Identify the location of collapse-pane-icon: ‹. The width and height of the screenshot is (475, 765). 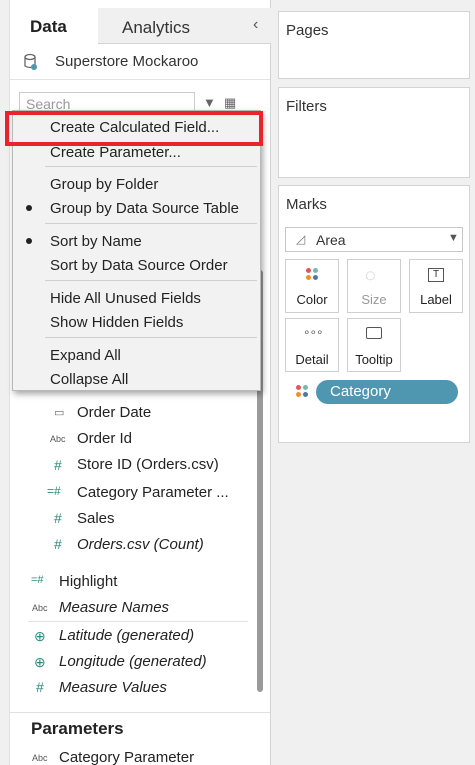
(255, 25).